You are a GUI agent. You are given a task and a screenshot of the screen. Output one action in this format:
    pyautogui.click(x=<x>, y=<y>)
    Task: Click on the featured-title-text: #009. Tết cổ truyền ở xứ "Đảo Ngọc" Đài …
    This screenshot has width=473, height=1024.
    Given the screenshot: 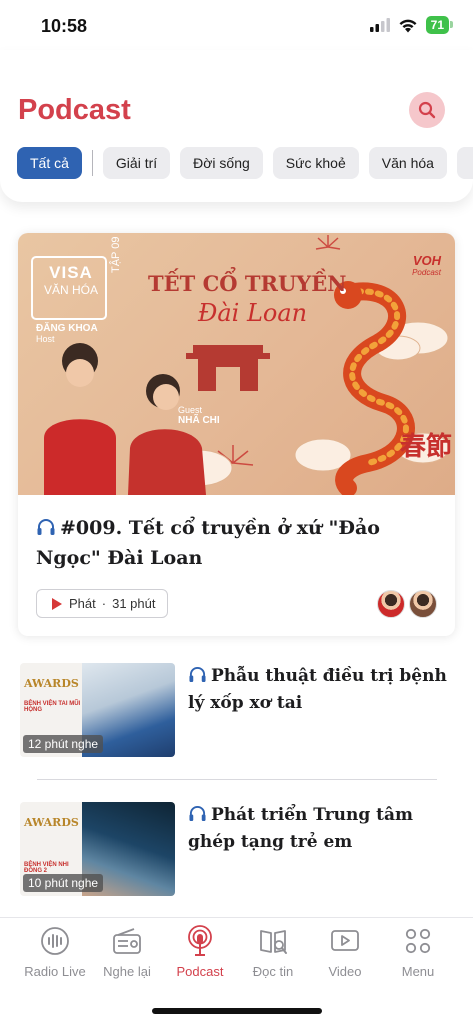 What is the action you would take?
    pyautogui.click(x=208, y=543)
    